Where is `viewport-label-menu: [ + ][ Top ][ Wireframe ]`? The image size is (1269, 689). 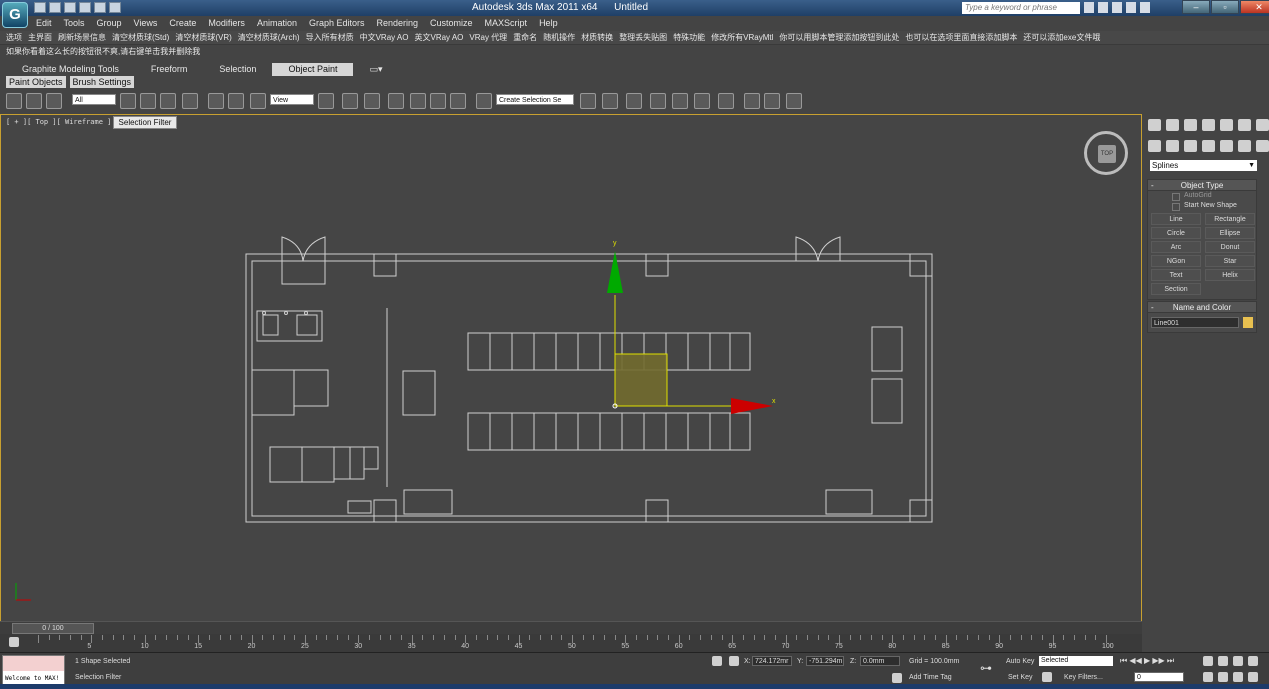
viewport-label-menu: [ + ][ Top ][ Wireframe ] is located at coordinates (58, 122).